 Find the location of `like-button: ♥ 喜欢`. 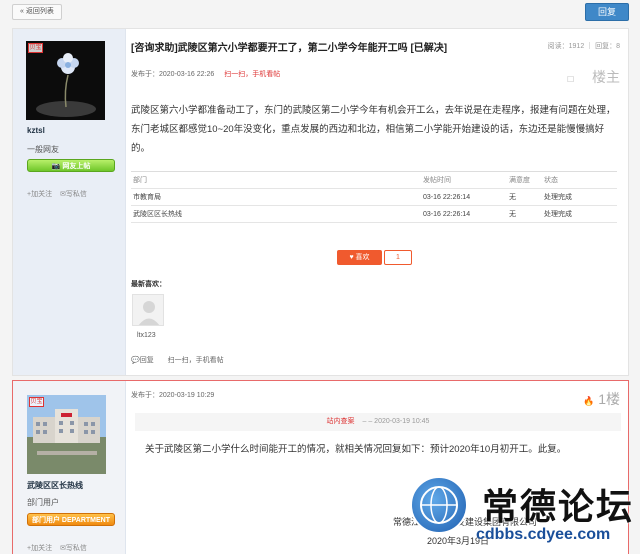

like-button: ♥ 喜欢 is located at coordinates (359, 257).